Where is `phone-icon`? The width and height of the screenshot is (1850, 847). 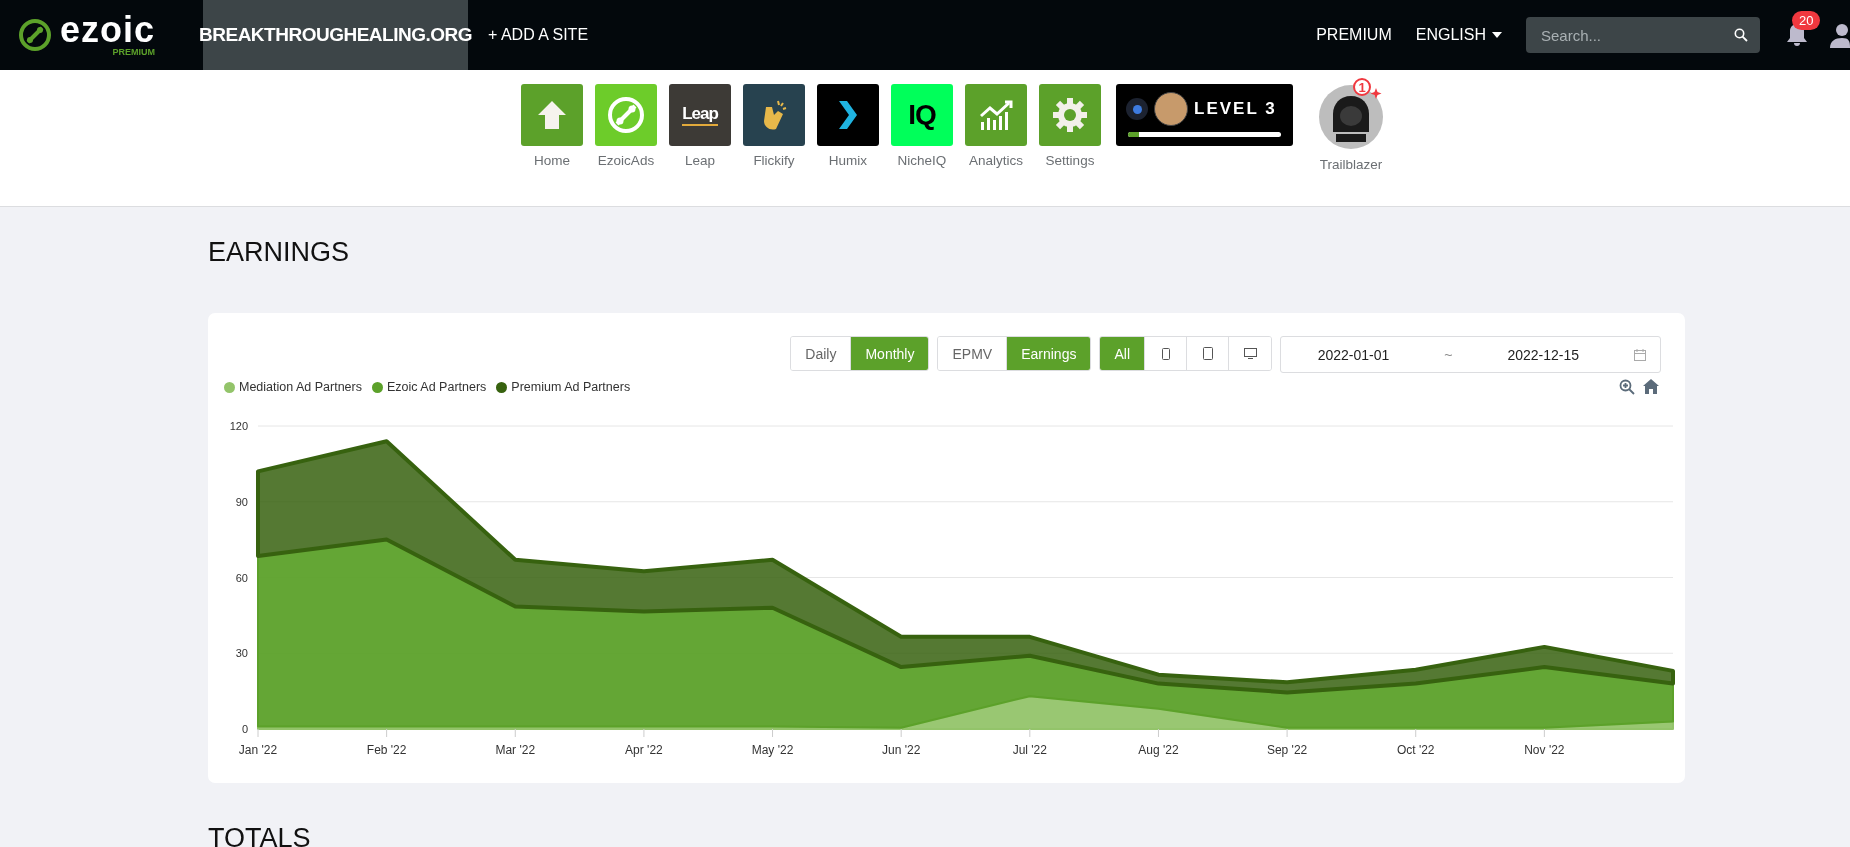 phone-icon is located at coordinates (1165, 353).